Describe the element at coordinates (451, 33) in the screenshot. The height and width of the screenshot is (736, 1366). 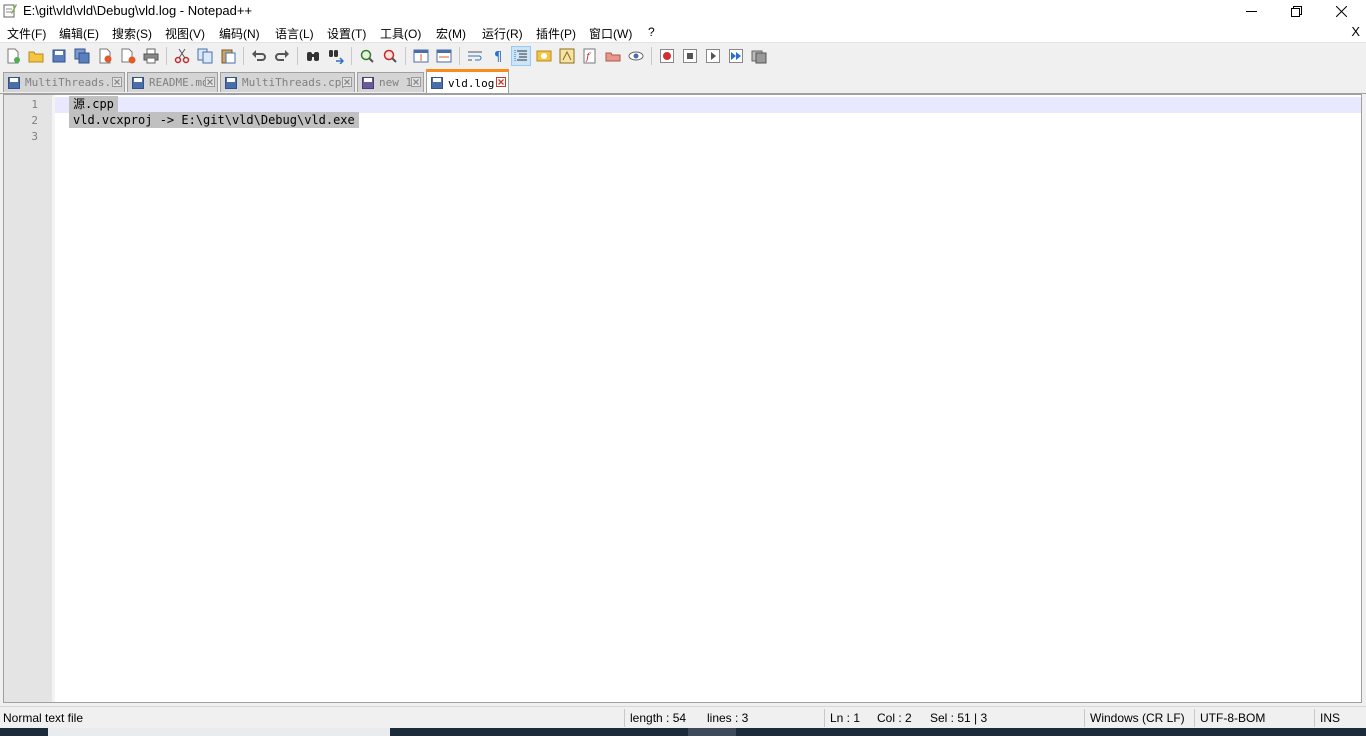
I see `menu-macro: 宏(M)` at that location.